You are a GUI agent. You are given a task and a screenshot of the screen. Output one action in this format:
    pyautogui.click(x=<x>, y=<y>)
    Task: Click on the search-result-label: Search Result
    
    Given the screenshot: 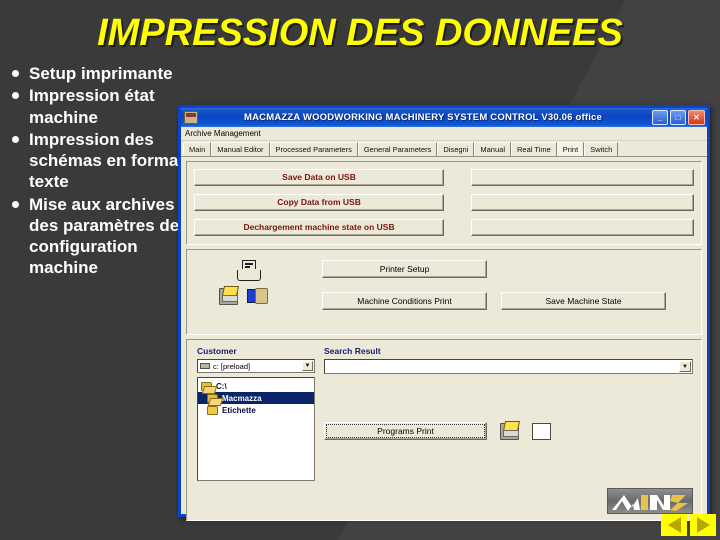 What is the action you would take?
    pyautogui.click(x=352, y=351)
    